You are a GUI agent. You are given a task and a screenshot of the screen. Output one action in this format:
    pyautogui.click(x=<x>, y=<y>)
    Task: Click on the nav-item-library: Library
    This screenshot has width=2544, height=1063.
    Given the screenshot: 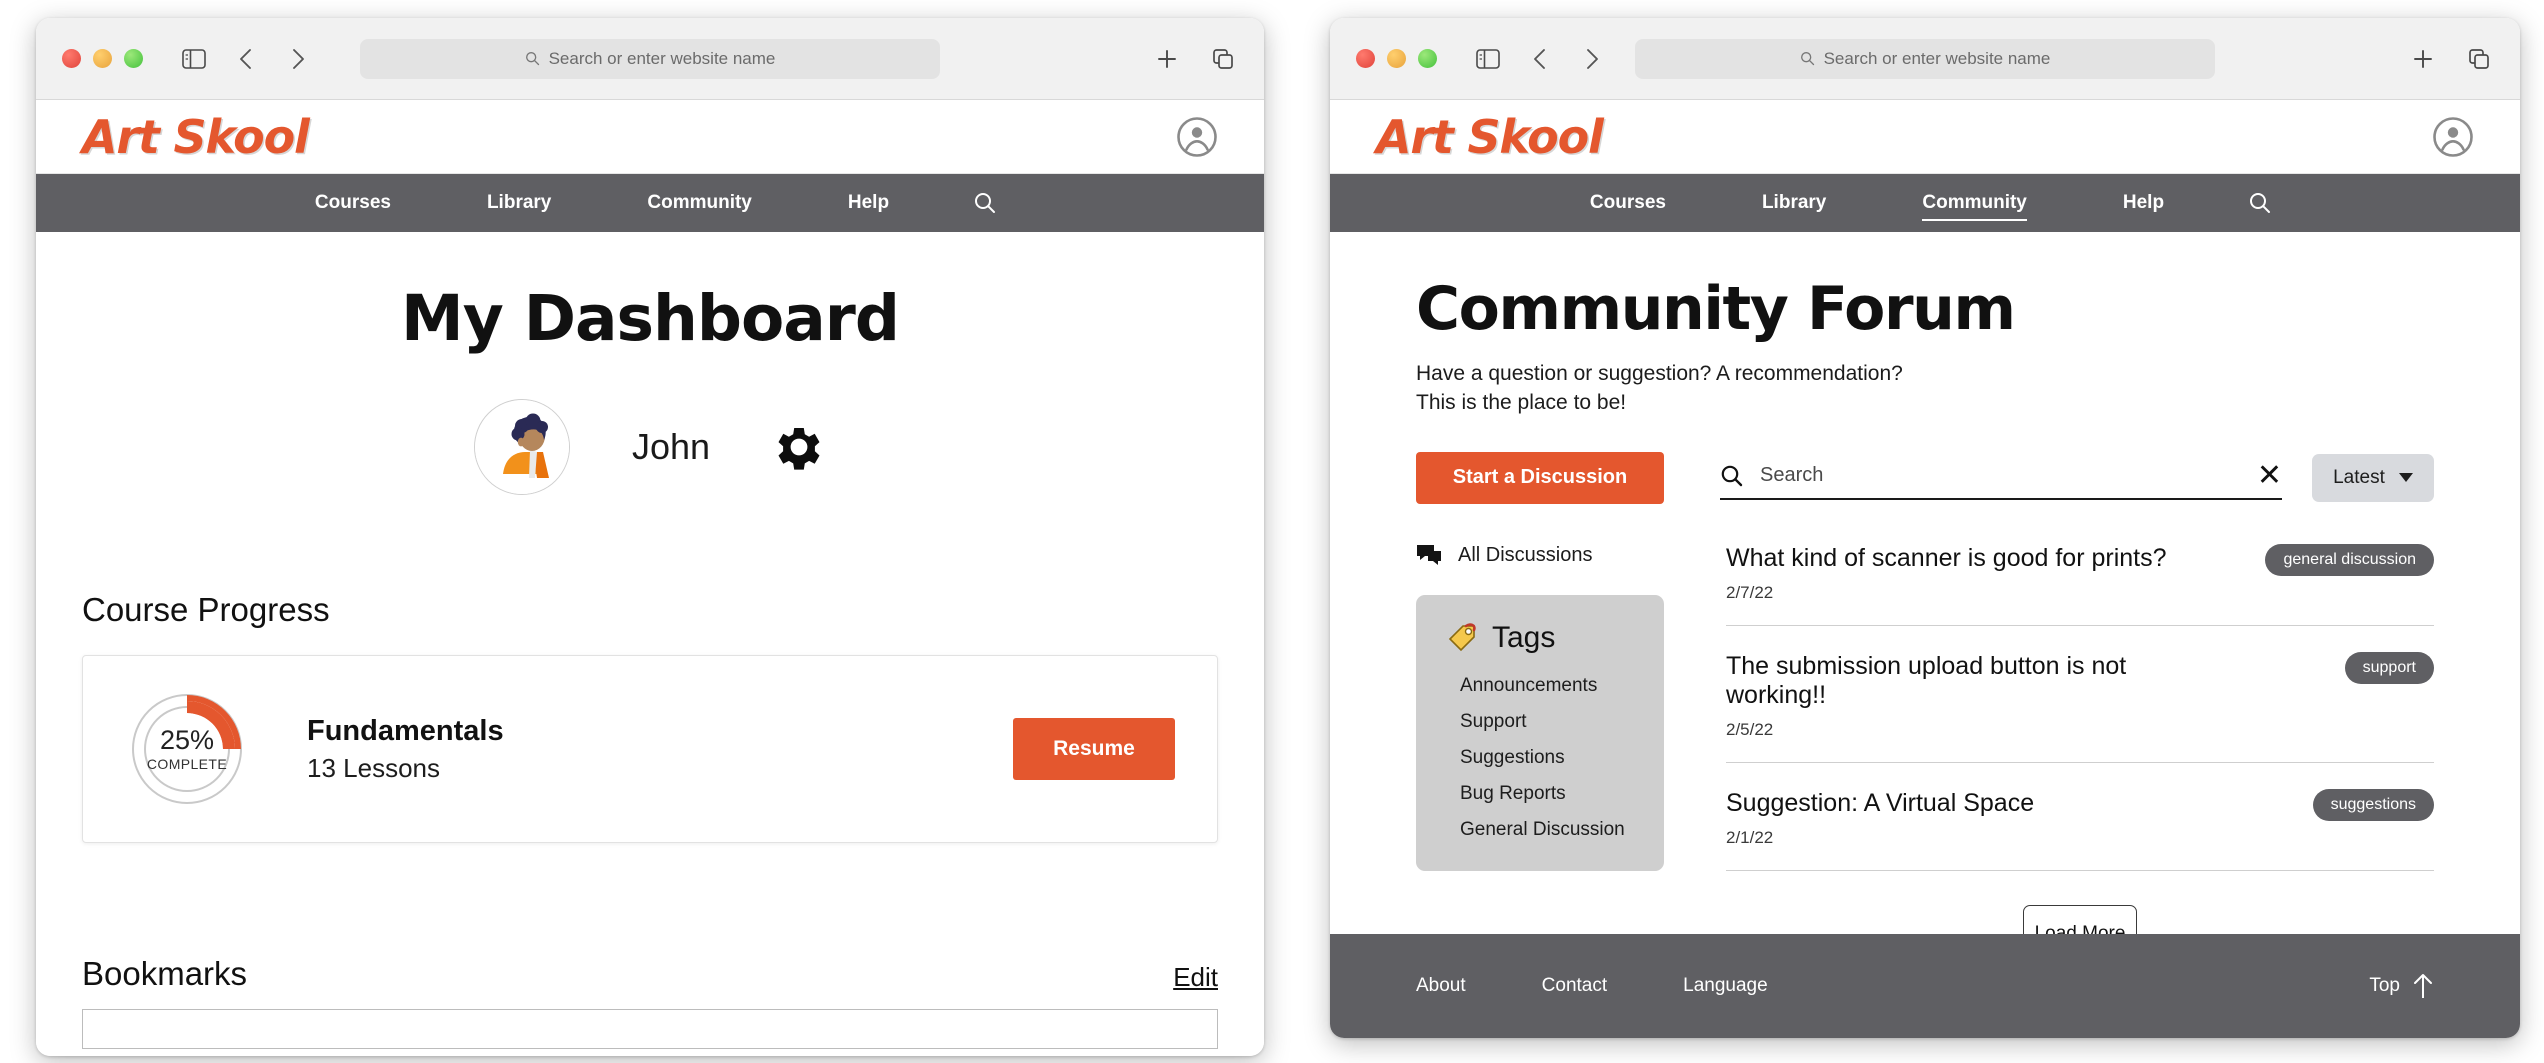 What is the action you would take?
    pyautogui.click(x=519, y=203)
    